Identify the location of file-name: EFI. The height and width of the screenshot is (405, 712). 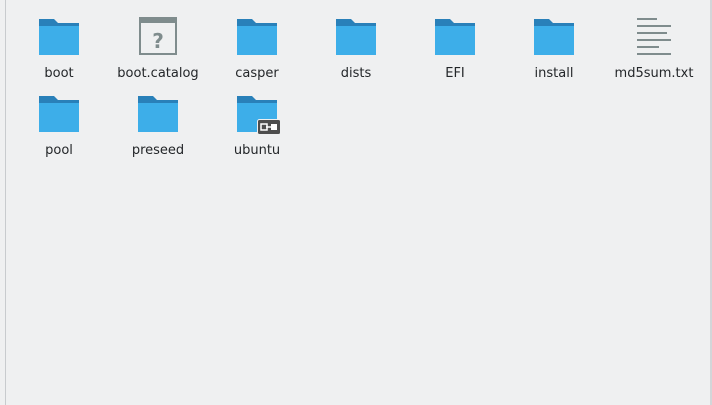
(455, 73).